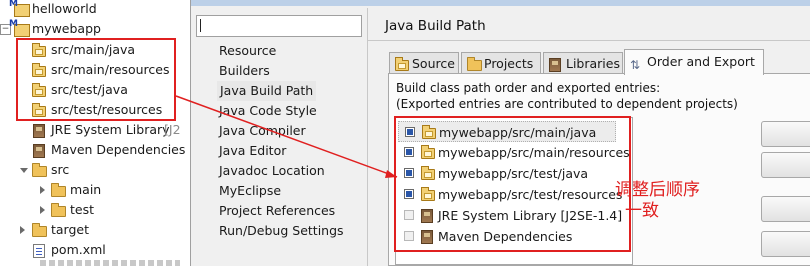  What do you see at coordinates (657, 190) in the screenshot?
I see `annotation-line-1: 调整后顺序` at bounding box center [657, 190].